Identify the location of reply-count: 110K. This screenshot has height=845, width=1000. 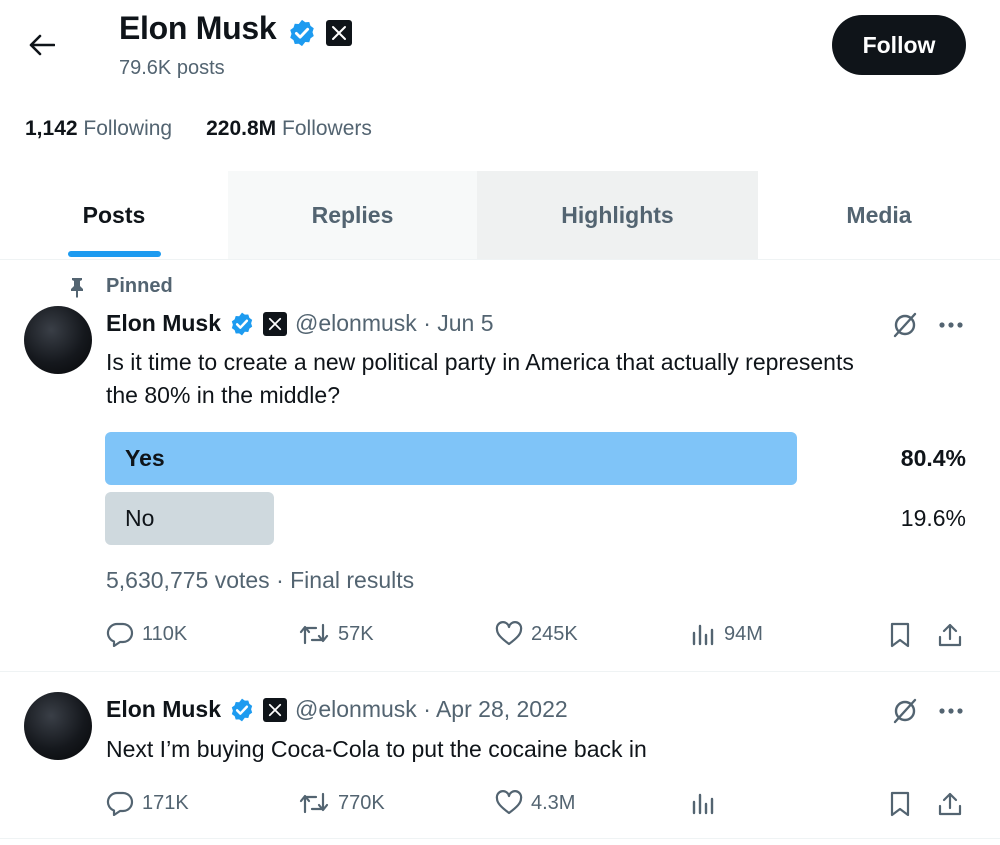
(165, 633).